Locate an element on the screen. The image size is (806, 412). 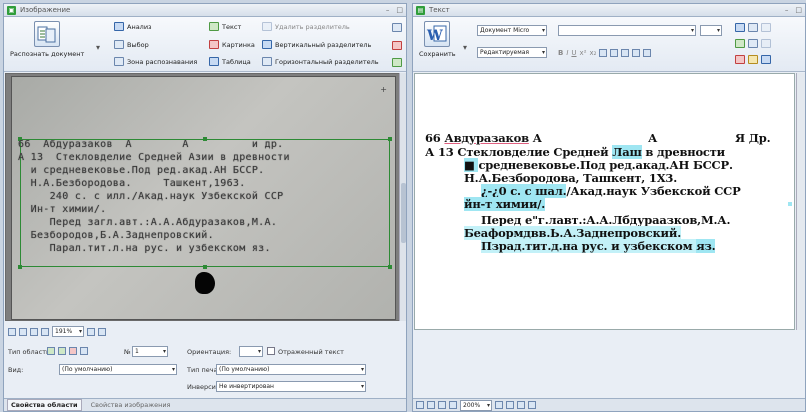
toggle-panel-icon is located at coordinates (102, 331).